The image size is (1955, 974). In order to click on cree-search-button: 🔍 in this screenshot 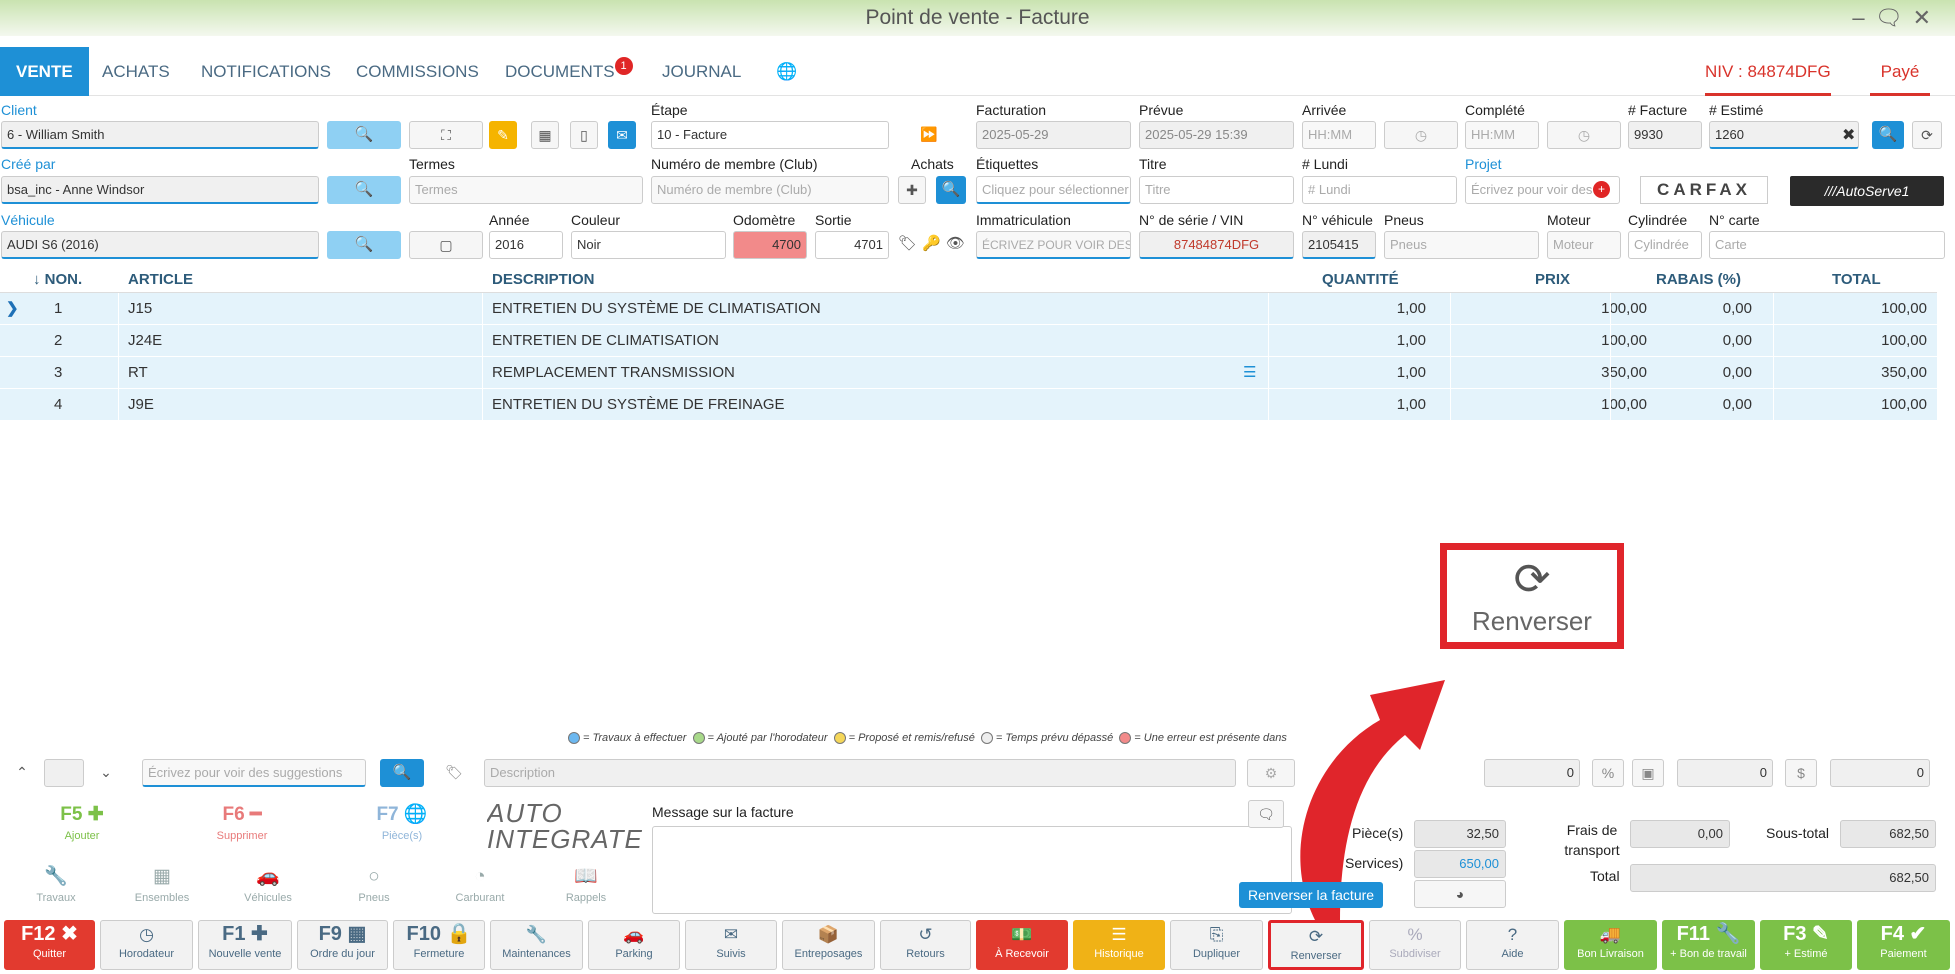, I will do `click(364, 190)`.